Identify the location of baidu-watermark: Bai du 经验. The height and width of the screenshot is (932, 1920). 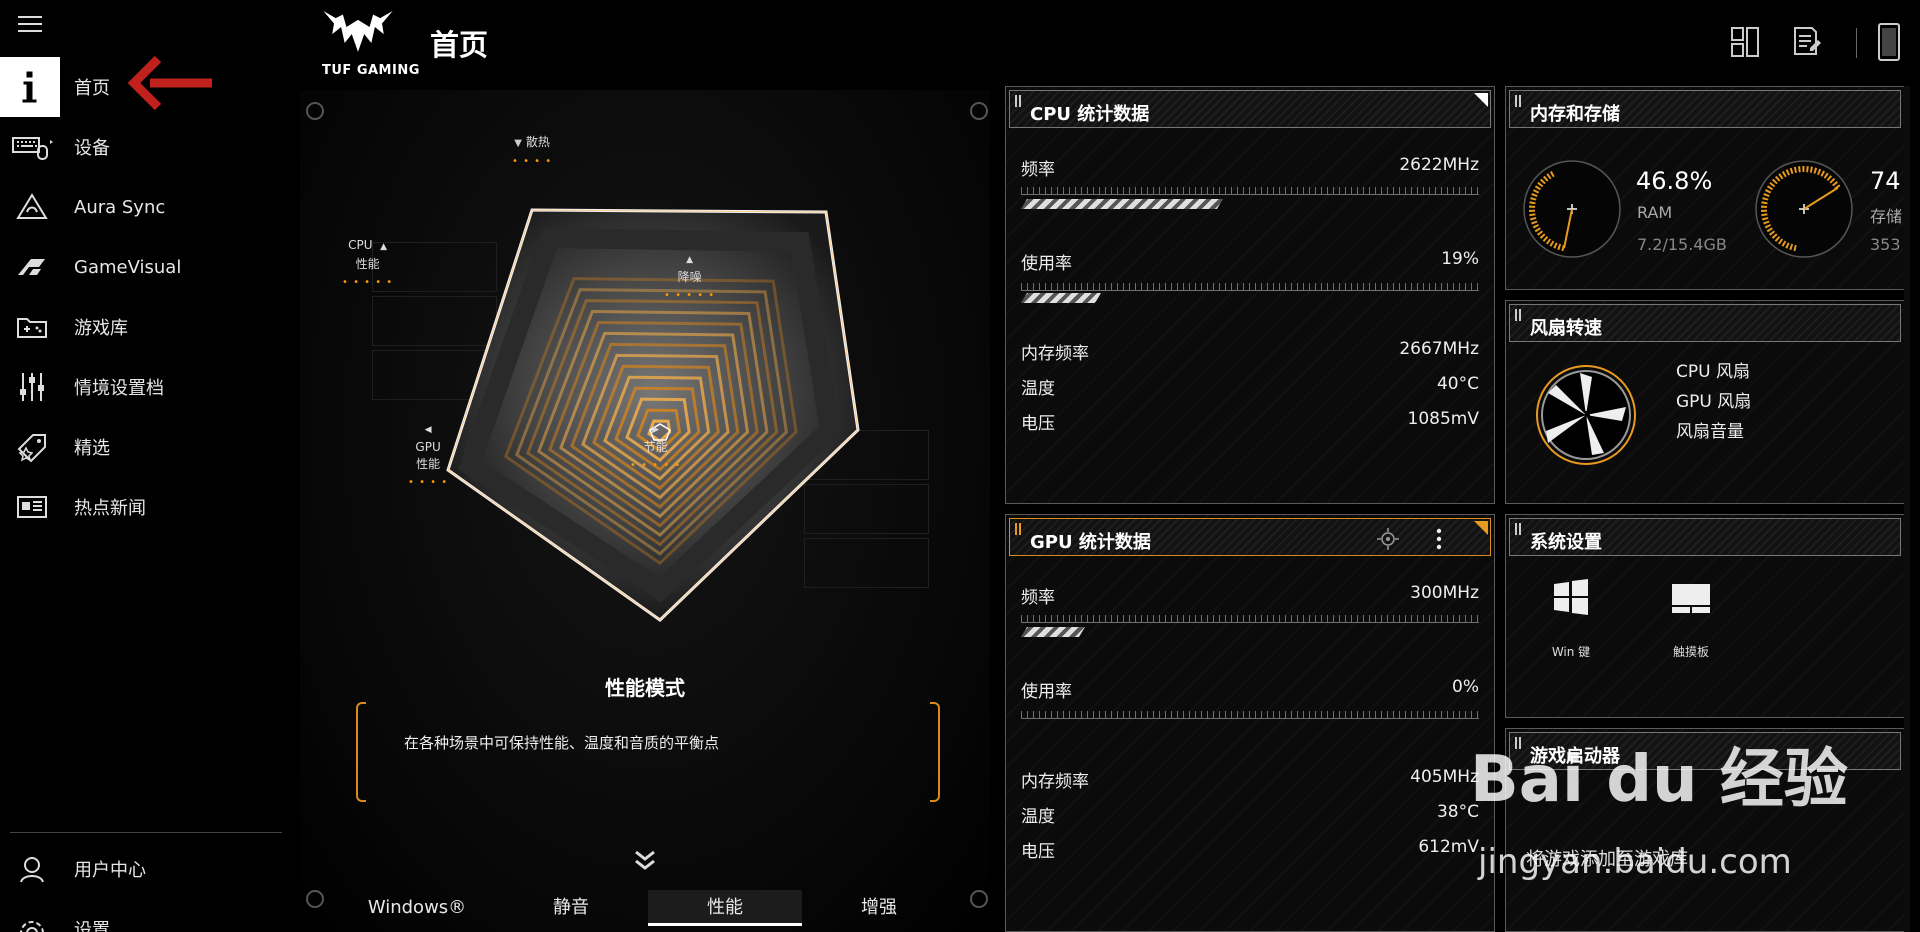
(1659, 780).